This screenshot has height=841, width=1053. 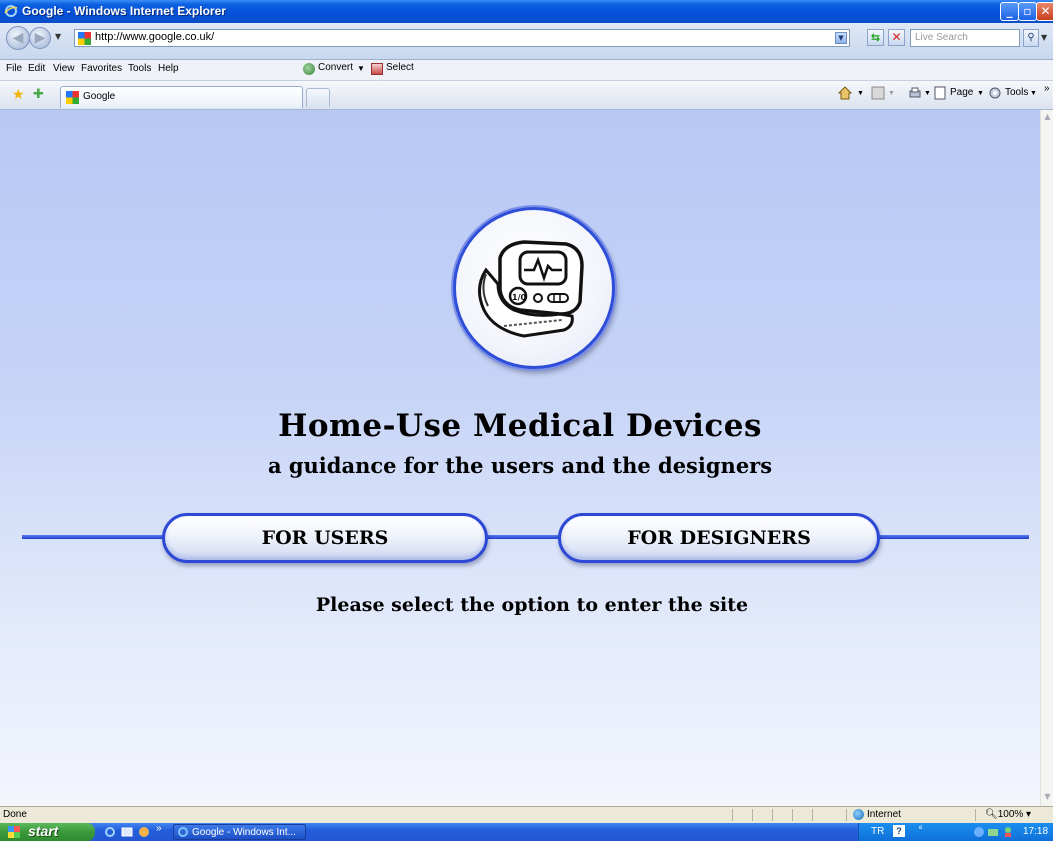 I want to click on new-tab-button, so click(x=318, y=97).